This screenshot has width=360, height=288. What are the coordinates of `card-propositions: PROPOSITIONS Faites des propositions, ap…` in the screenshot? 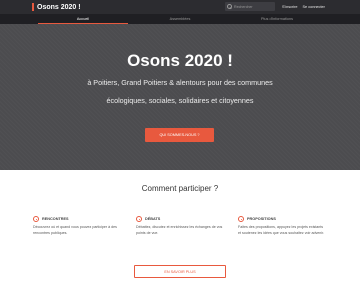 It's located at (282, 226).